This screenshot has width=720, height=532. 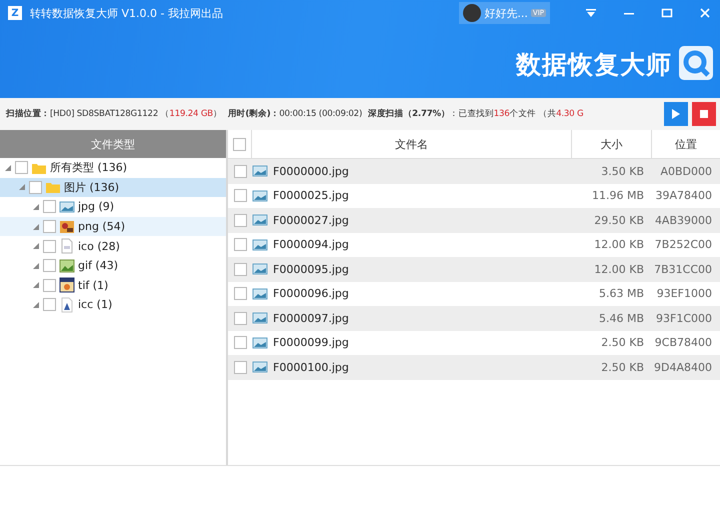 I want to click on tree-item: 图片 (136), so click(x=113, y=188).